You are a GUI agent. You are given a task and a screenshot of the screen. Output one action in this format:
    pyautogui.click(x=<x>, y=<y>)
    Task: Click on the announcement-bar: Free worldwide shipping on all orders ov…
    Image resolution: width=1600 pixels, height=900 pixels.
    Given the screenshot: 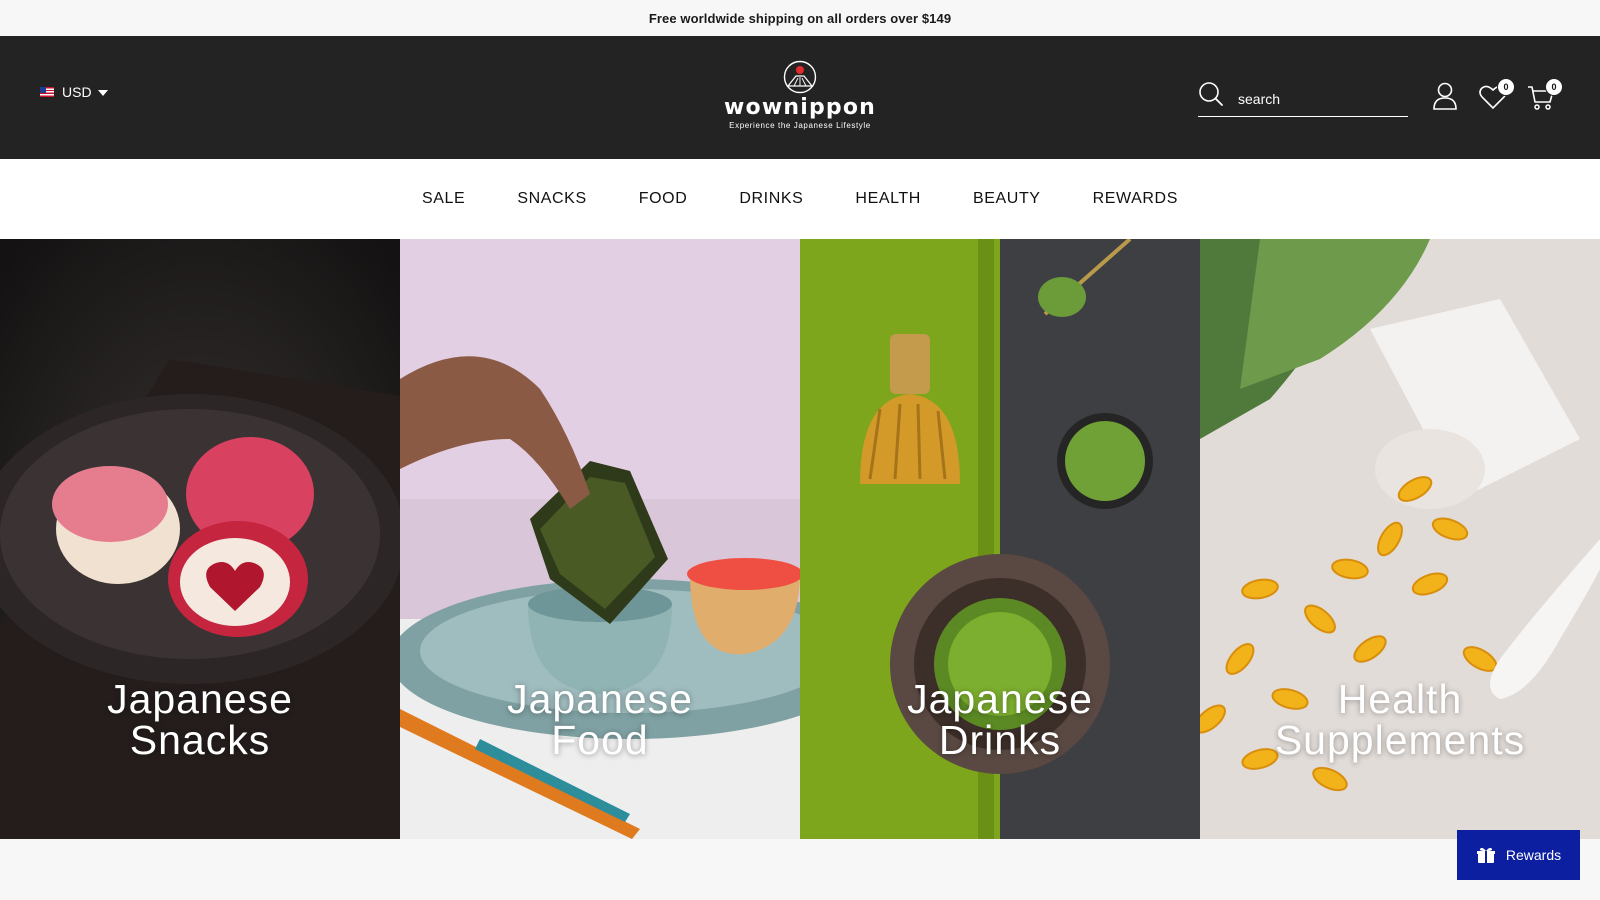 What is the action you would take?
    pyautogui.click(x=800, y=18)
    